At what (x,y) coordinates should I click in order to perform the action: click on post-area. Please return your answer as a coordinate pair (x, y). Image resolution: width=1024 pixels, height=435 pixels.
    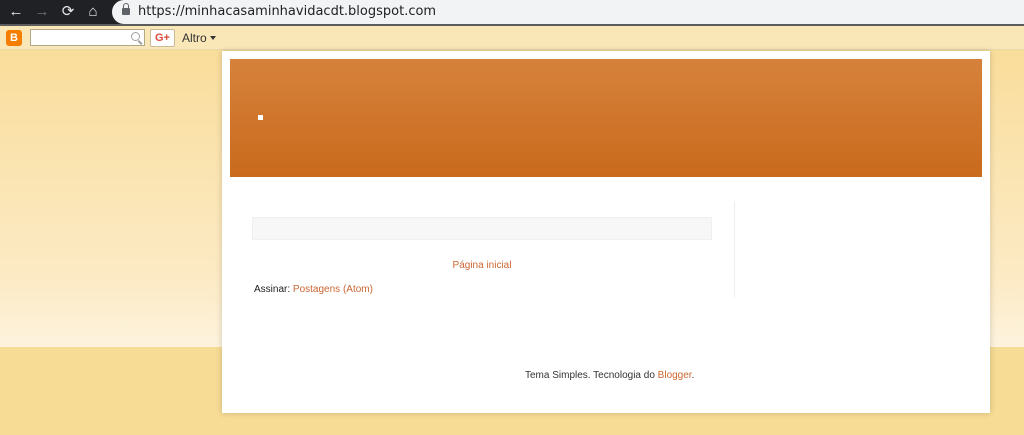
    Looking at the image, I should click on (482, 228).